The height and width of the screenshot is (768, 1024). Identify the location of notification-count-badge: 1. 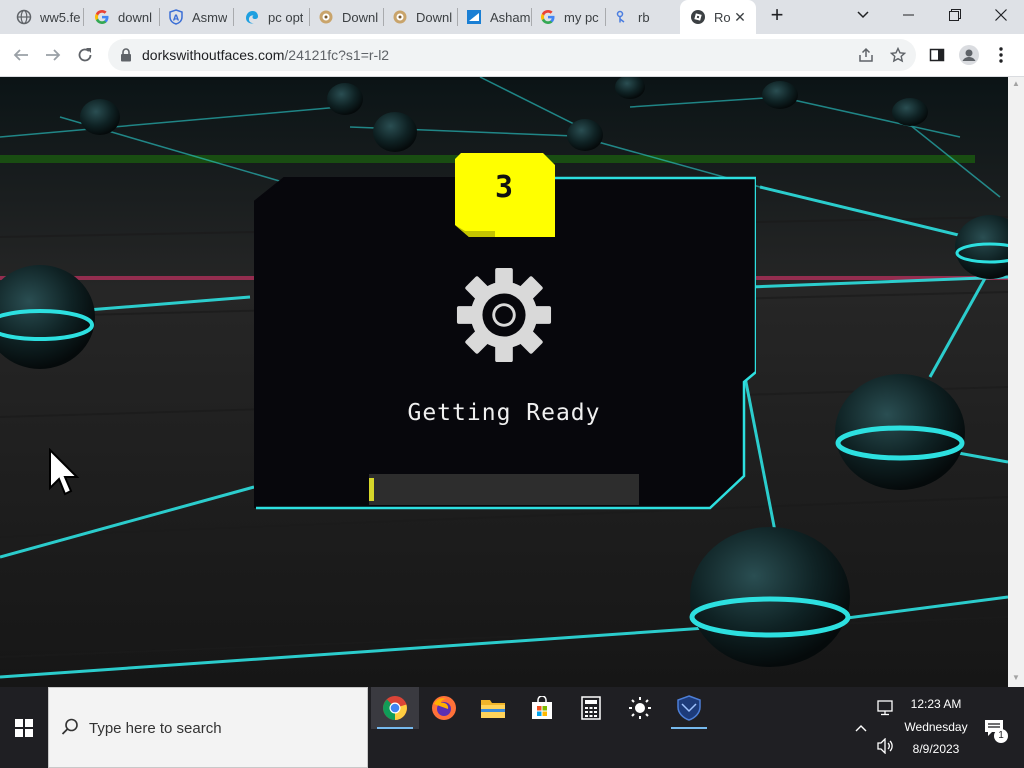
(1001, 736).